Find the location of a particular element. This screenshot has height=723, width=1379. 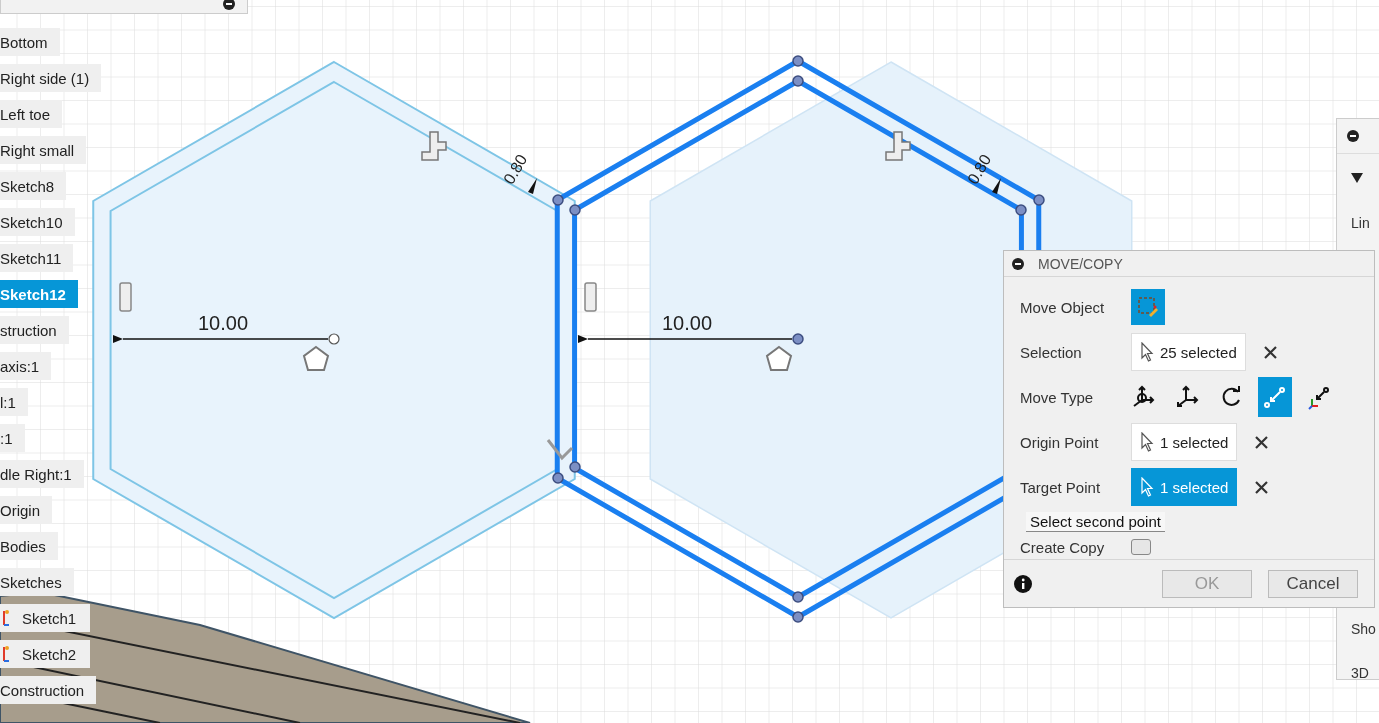

browser-item: struction is located at coordinates (34, 330).